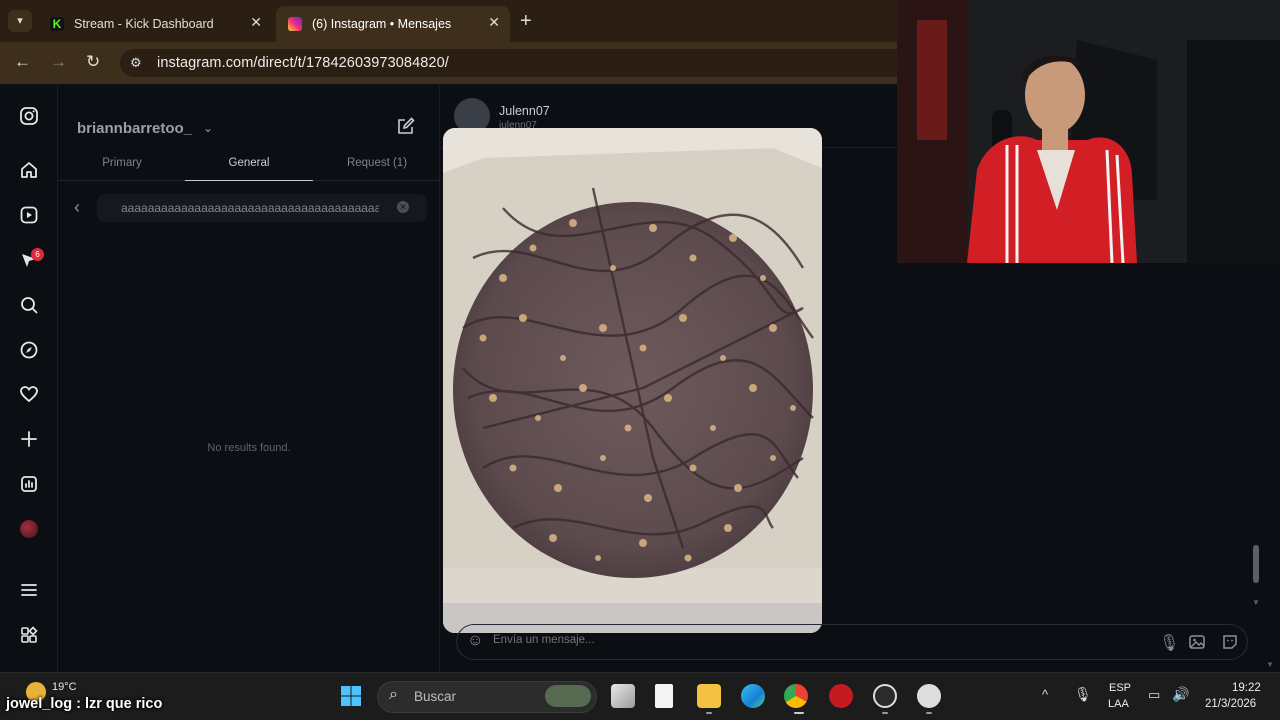 The width and height of the screenshot is (1280, 720). Describe the element at coordinates (122, 163) in the screenshot. I see `tab-primary: Primary` at that location.